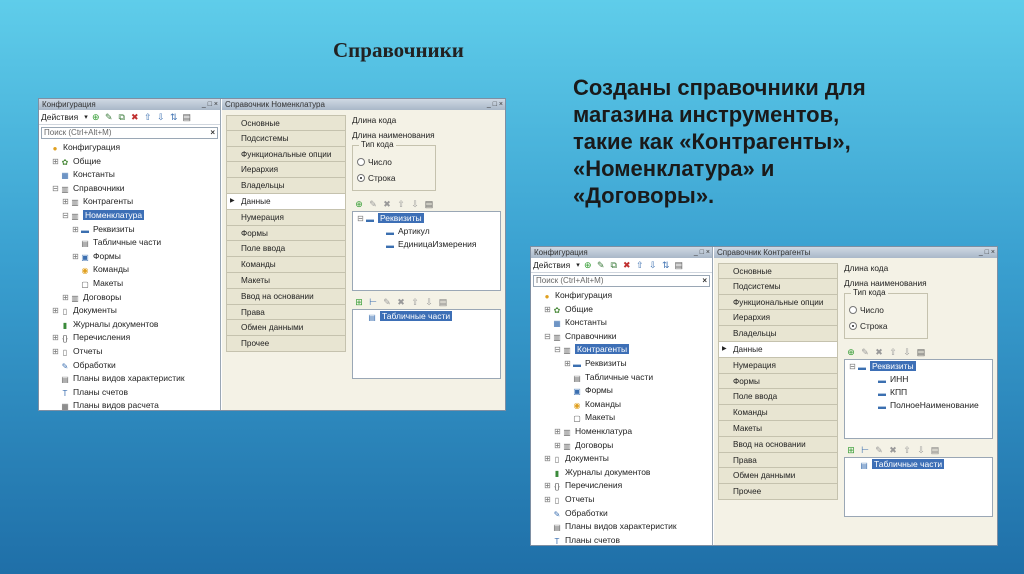  I want to click on attribute-item: ▬ КПП, so click(918, 392).